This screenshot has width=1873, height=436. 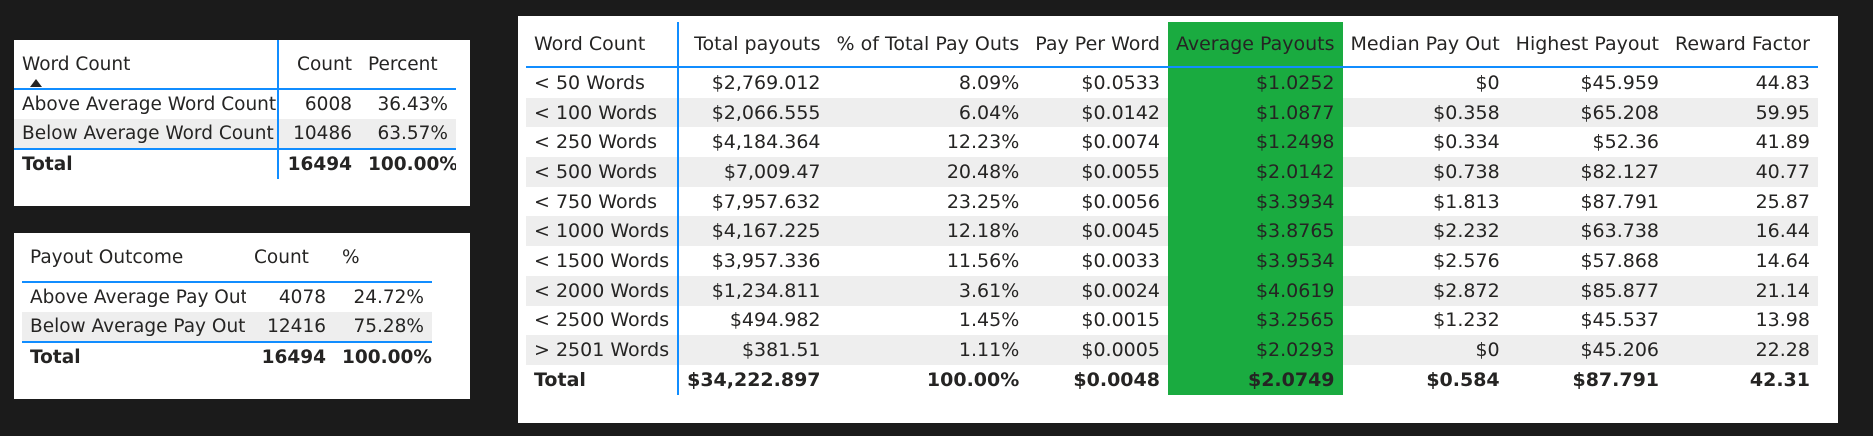 What do you see at coordinates (1425, 172) in the screenshot?
I see `median-payout-cell: $0.738` at bounding box center [1425, 172].